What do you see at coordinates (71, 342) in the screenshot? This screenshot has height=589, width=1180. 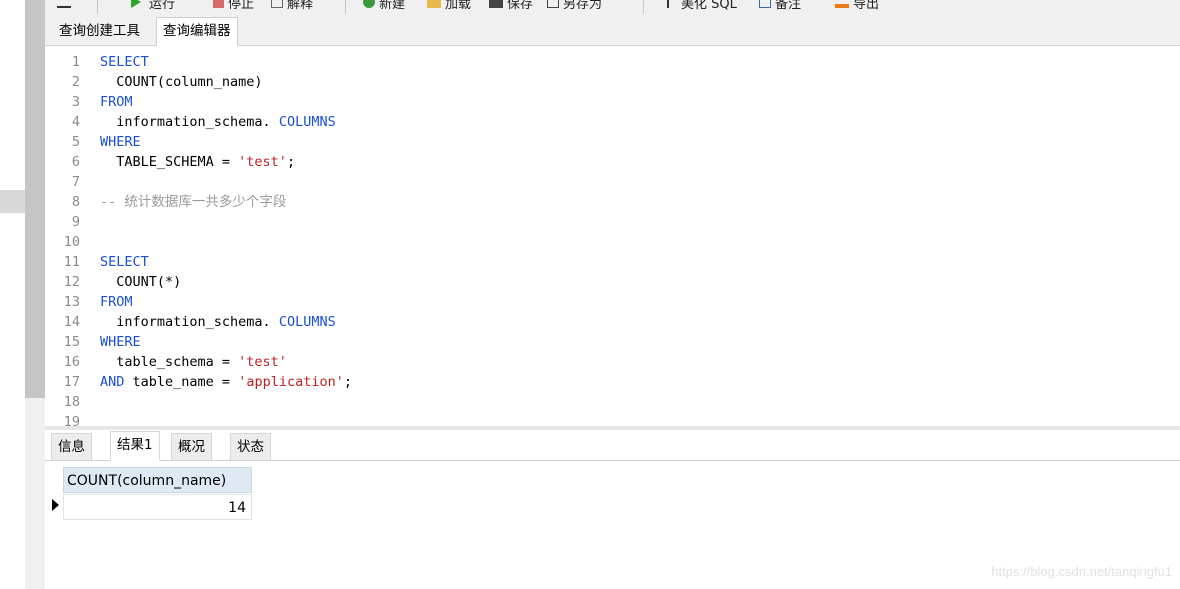 I see `line-number: 15` at bounding box center [71, 342].